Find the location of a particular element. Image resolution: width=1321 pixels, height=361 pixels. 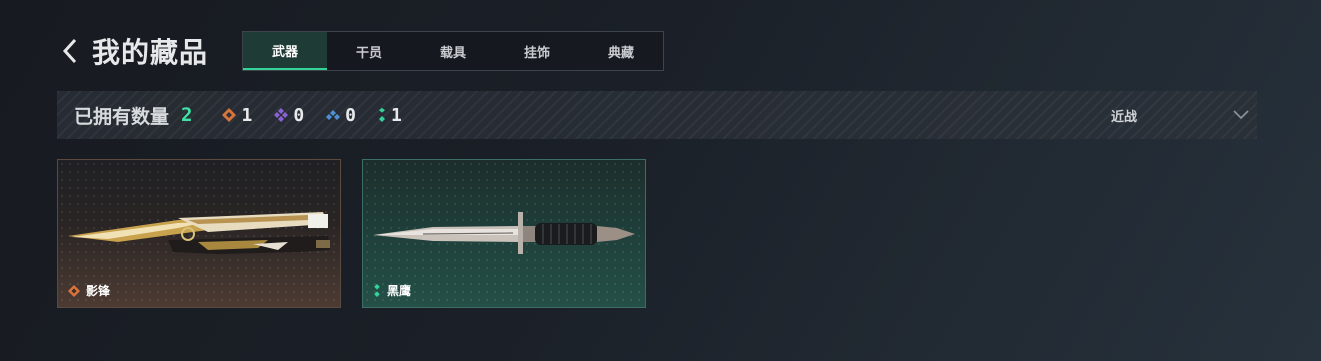

header: 我的藏品 武器 干员 载具 挂饰 典藏 is located at coordinates (361, 51).